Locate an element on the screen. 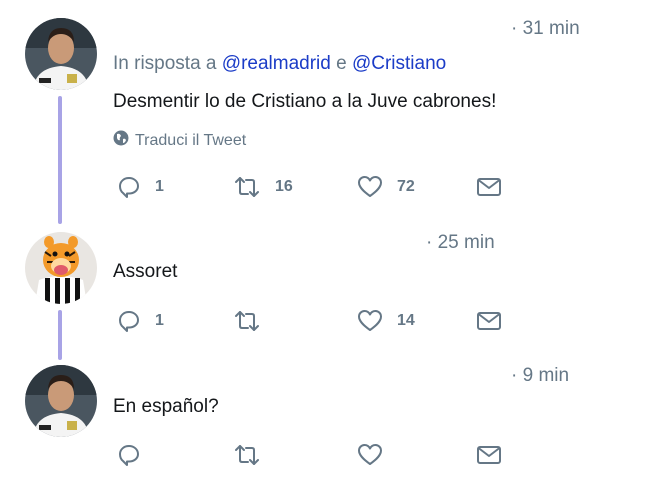 The width and height of the screenshot is (649, 478). retweet-count: 16 is located at coordinates (284, 186).